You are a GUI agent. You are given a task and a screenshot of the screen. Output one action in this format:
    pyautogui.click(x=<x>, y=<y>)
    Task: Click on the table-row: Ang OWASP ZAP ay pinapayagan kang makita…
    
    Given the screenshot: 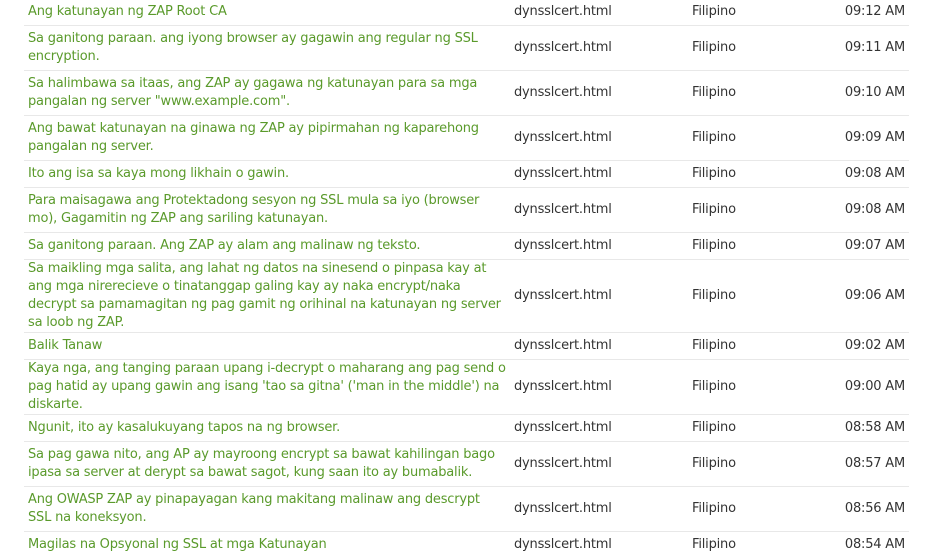 What is the action you would take?
    pyautogui.click(x=466, y=509)
    